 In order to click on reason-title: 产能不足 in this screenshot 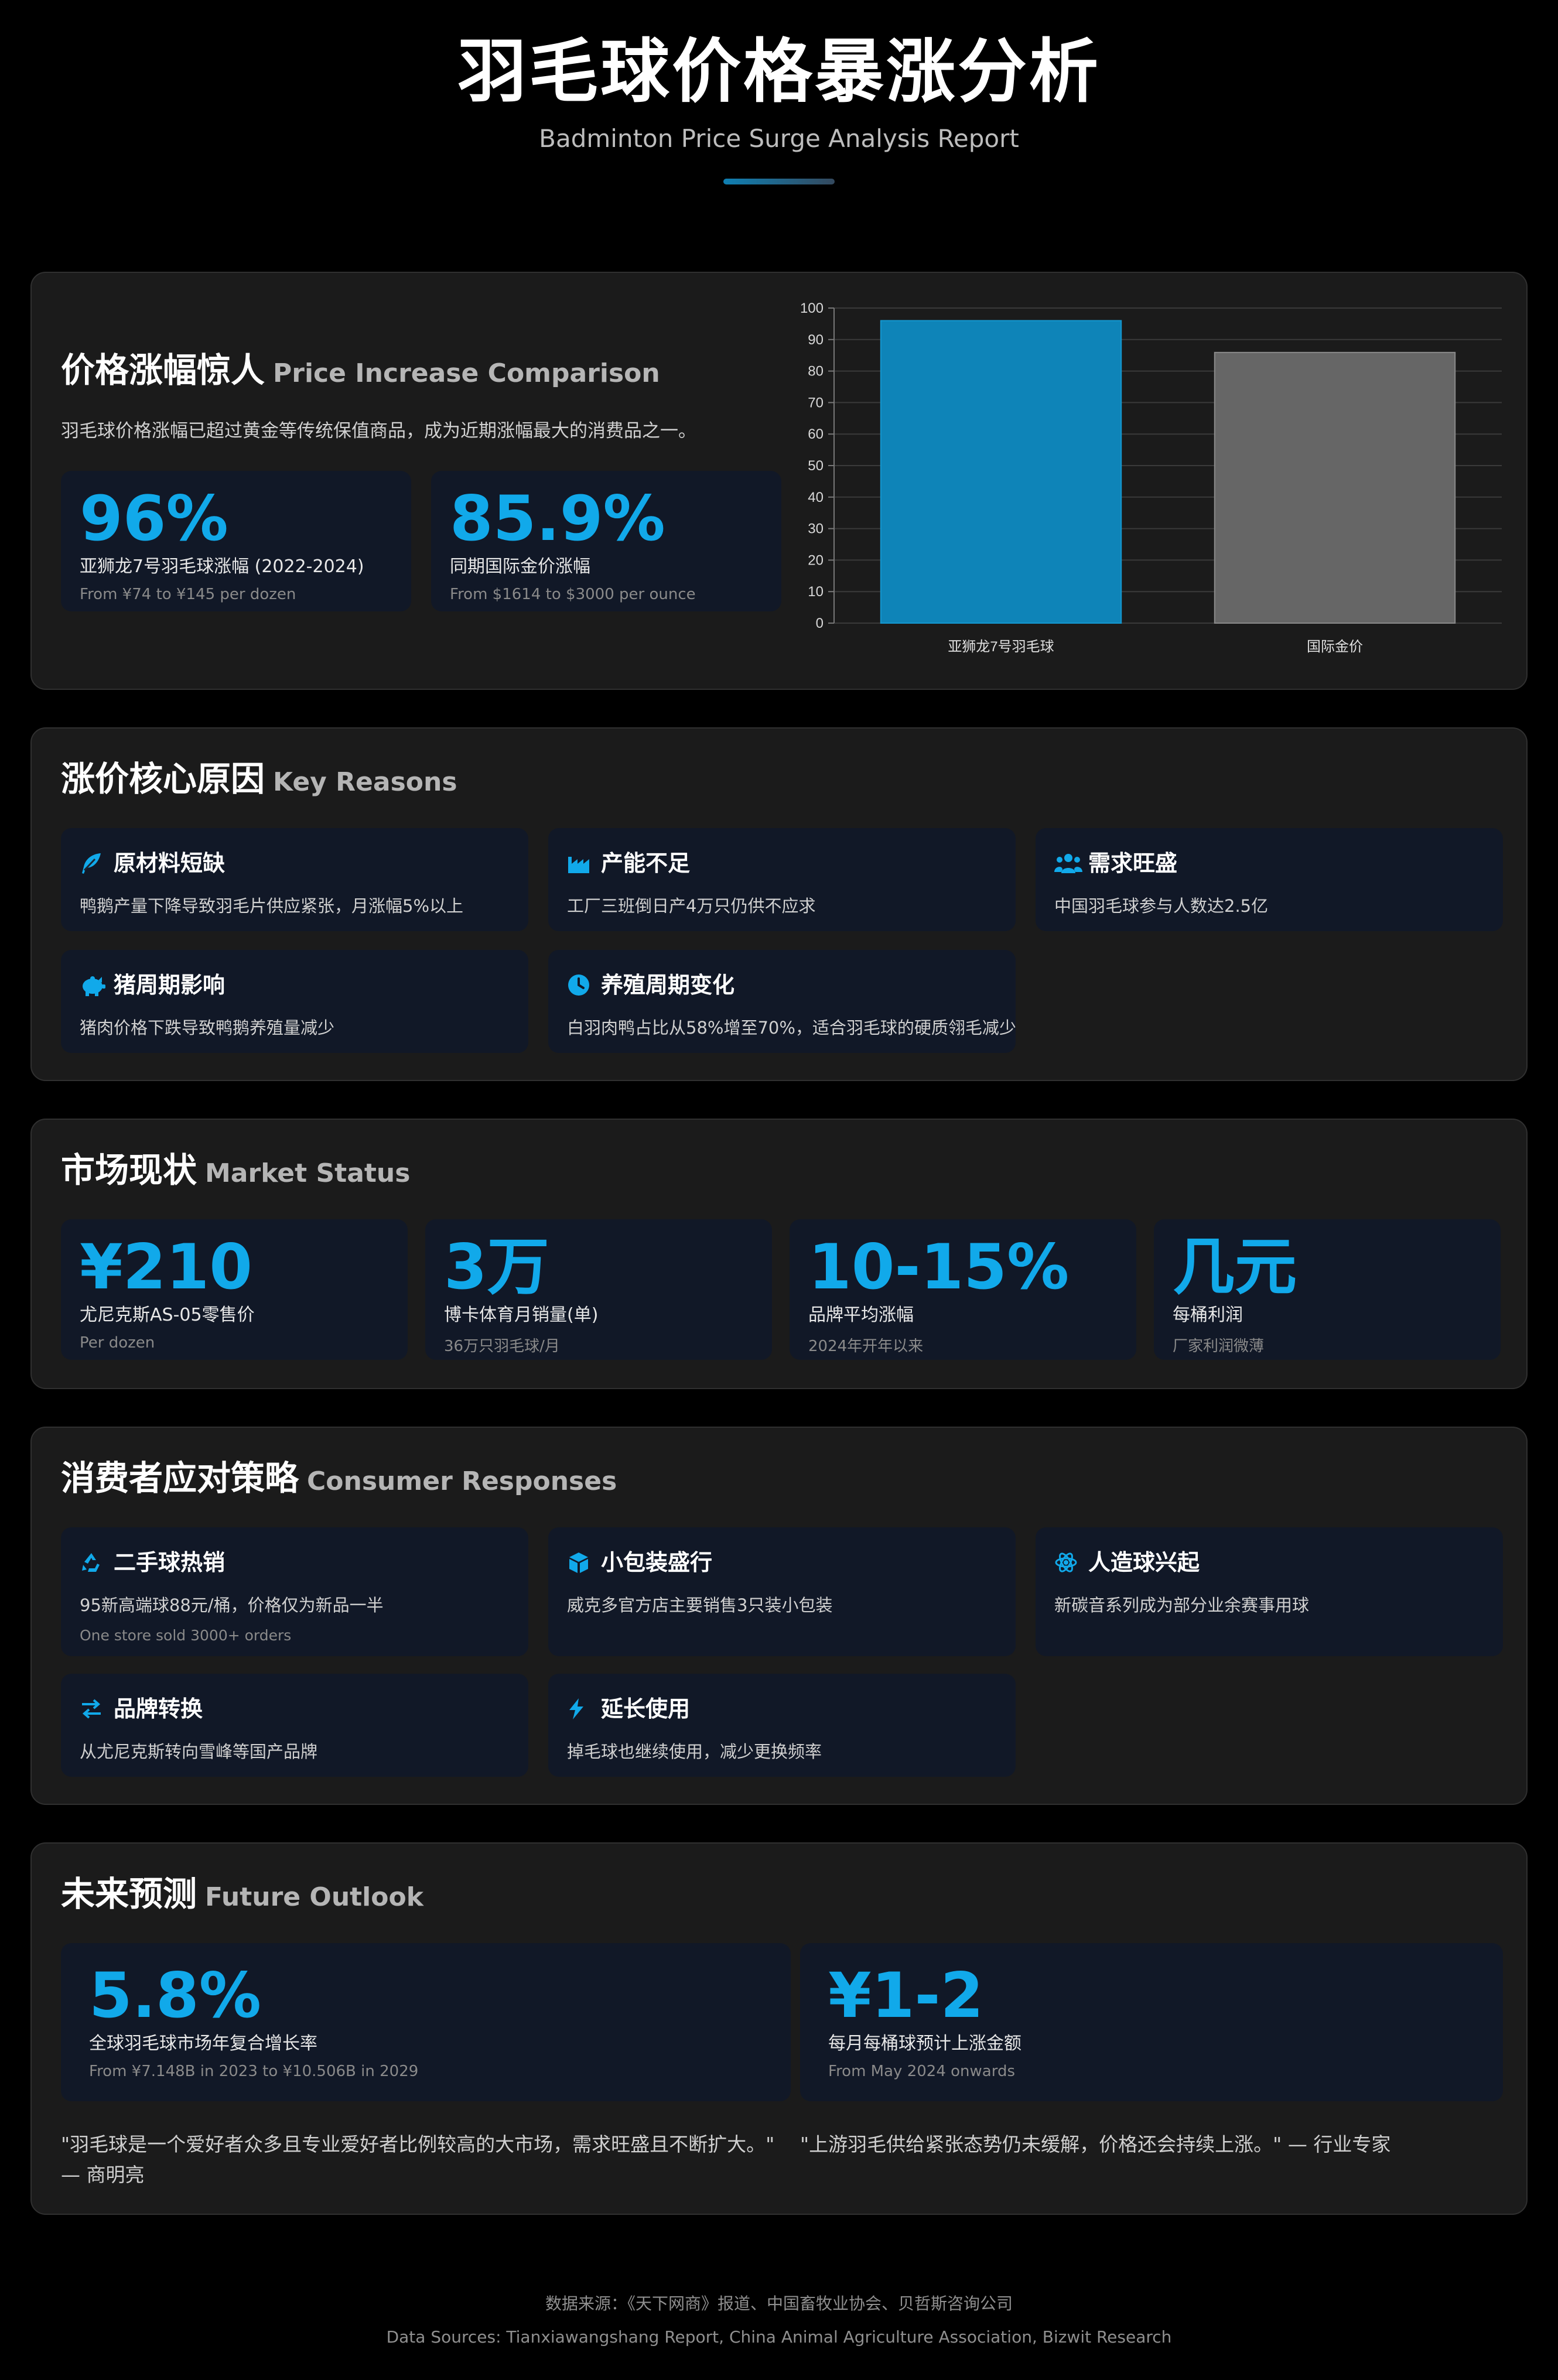, I will do `click(646, 863)`.